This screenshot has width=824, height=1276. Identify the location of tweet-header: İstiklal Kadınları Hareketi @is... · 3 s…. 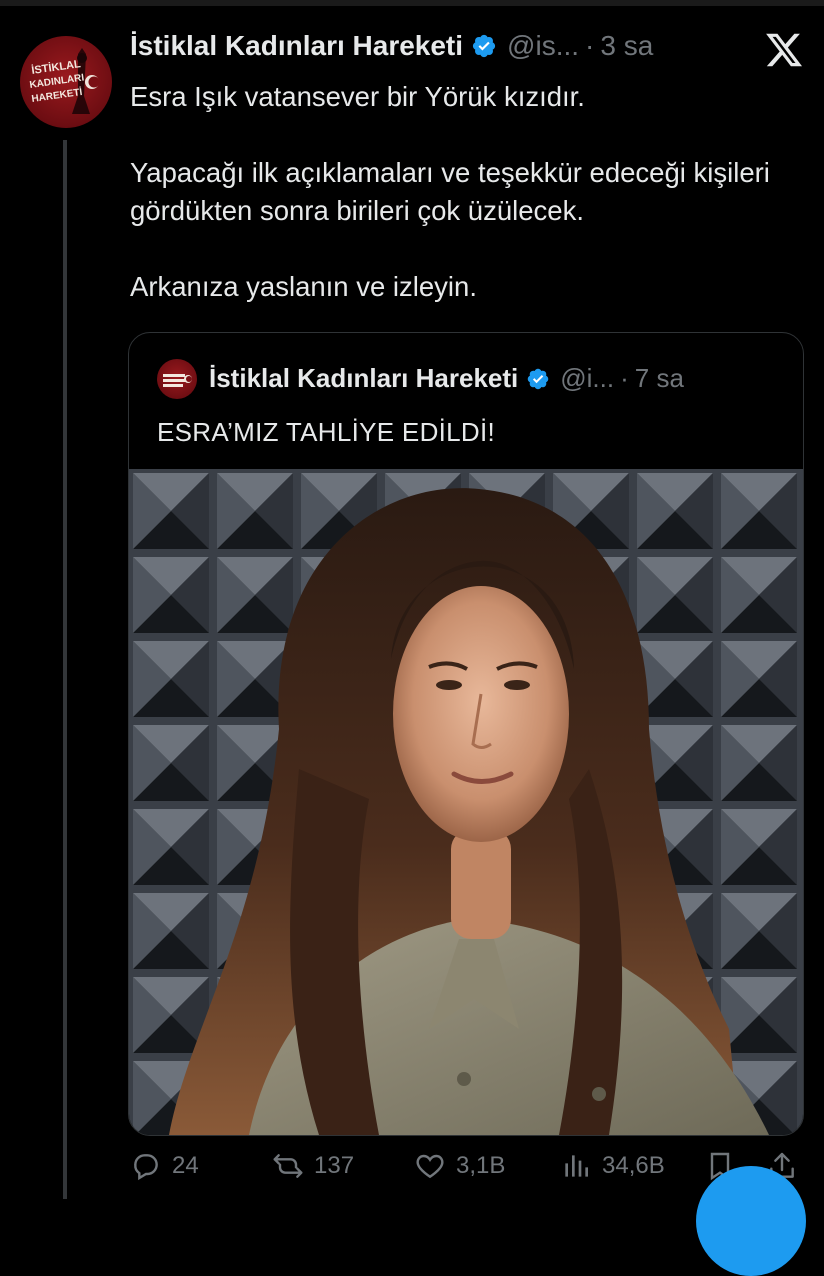
(391, 46).